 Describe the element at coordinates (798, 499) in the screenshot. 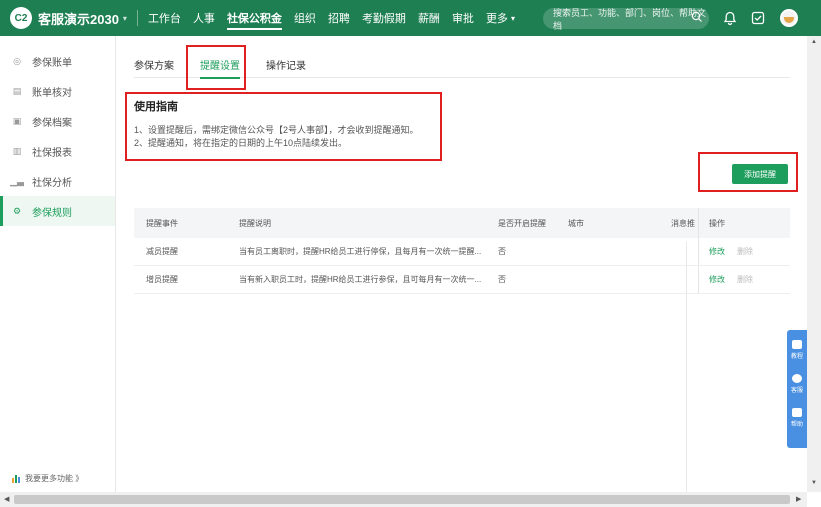

I see `scroll-right-icon: ▶` at that location.